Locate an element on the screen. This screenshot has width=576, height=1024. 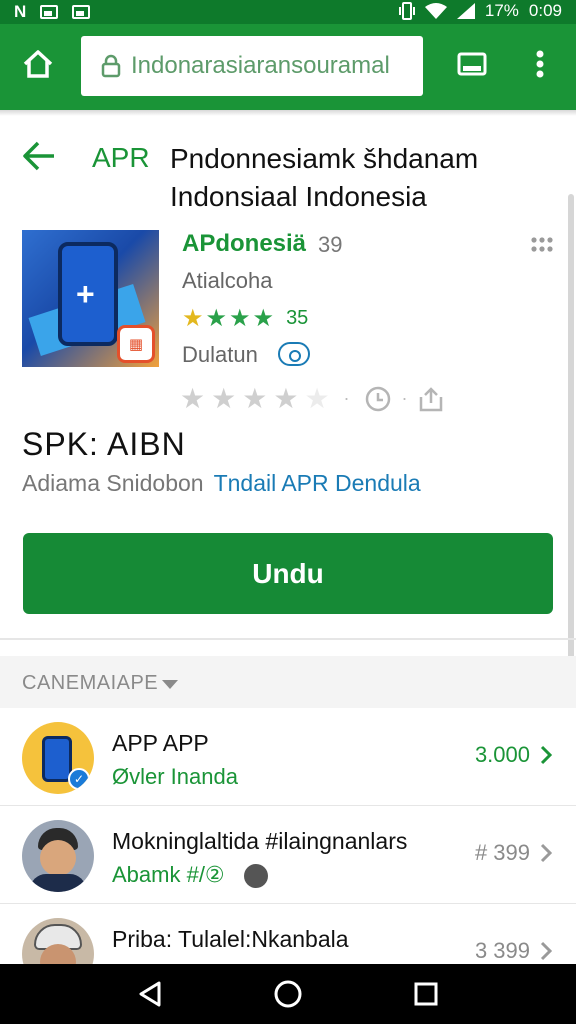
nav-back-icon is located at coordinates (150, 994).